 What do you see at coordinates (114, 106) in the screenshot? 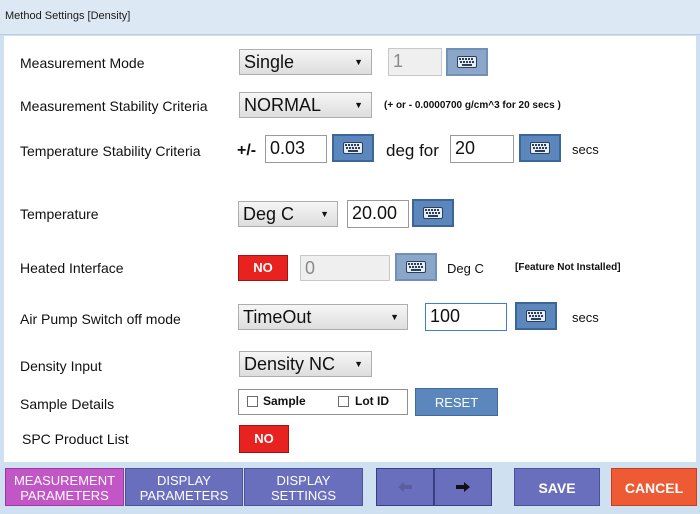
I see `stability-criteria-label: Measurement Stability Criteria` at bounding box center [114, 106].